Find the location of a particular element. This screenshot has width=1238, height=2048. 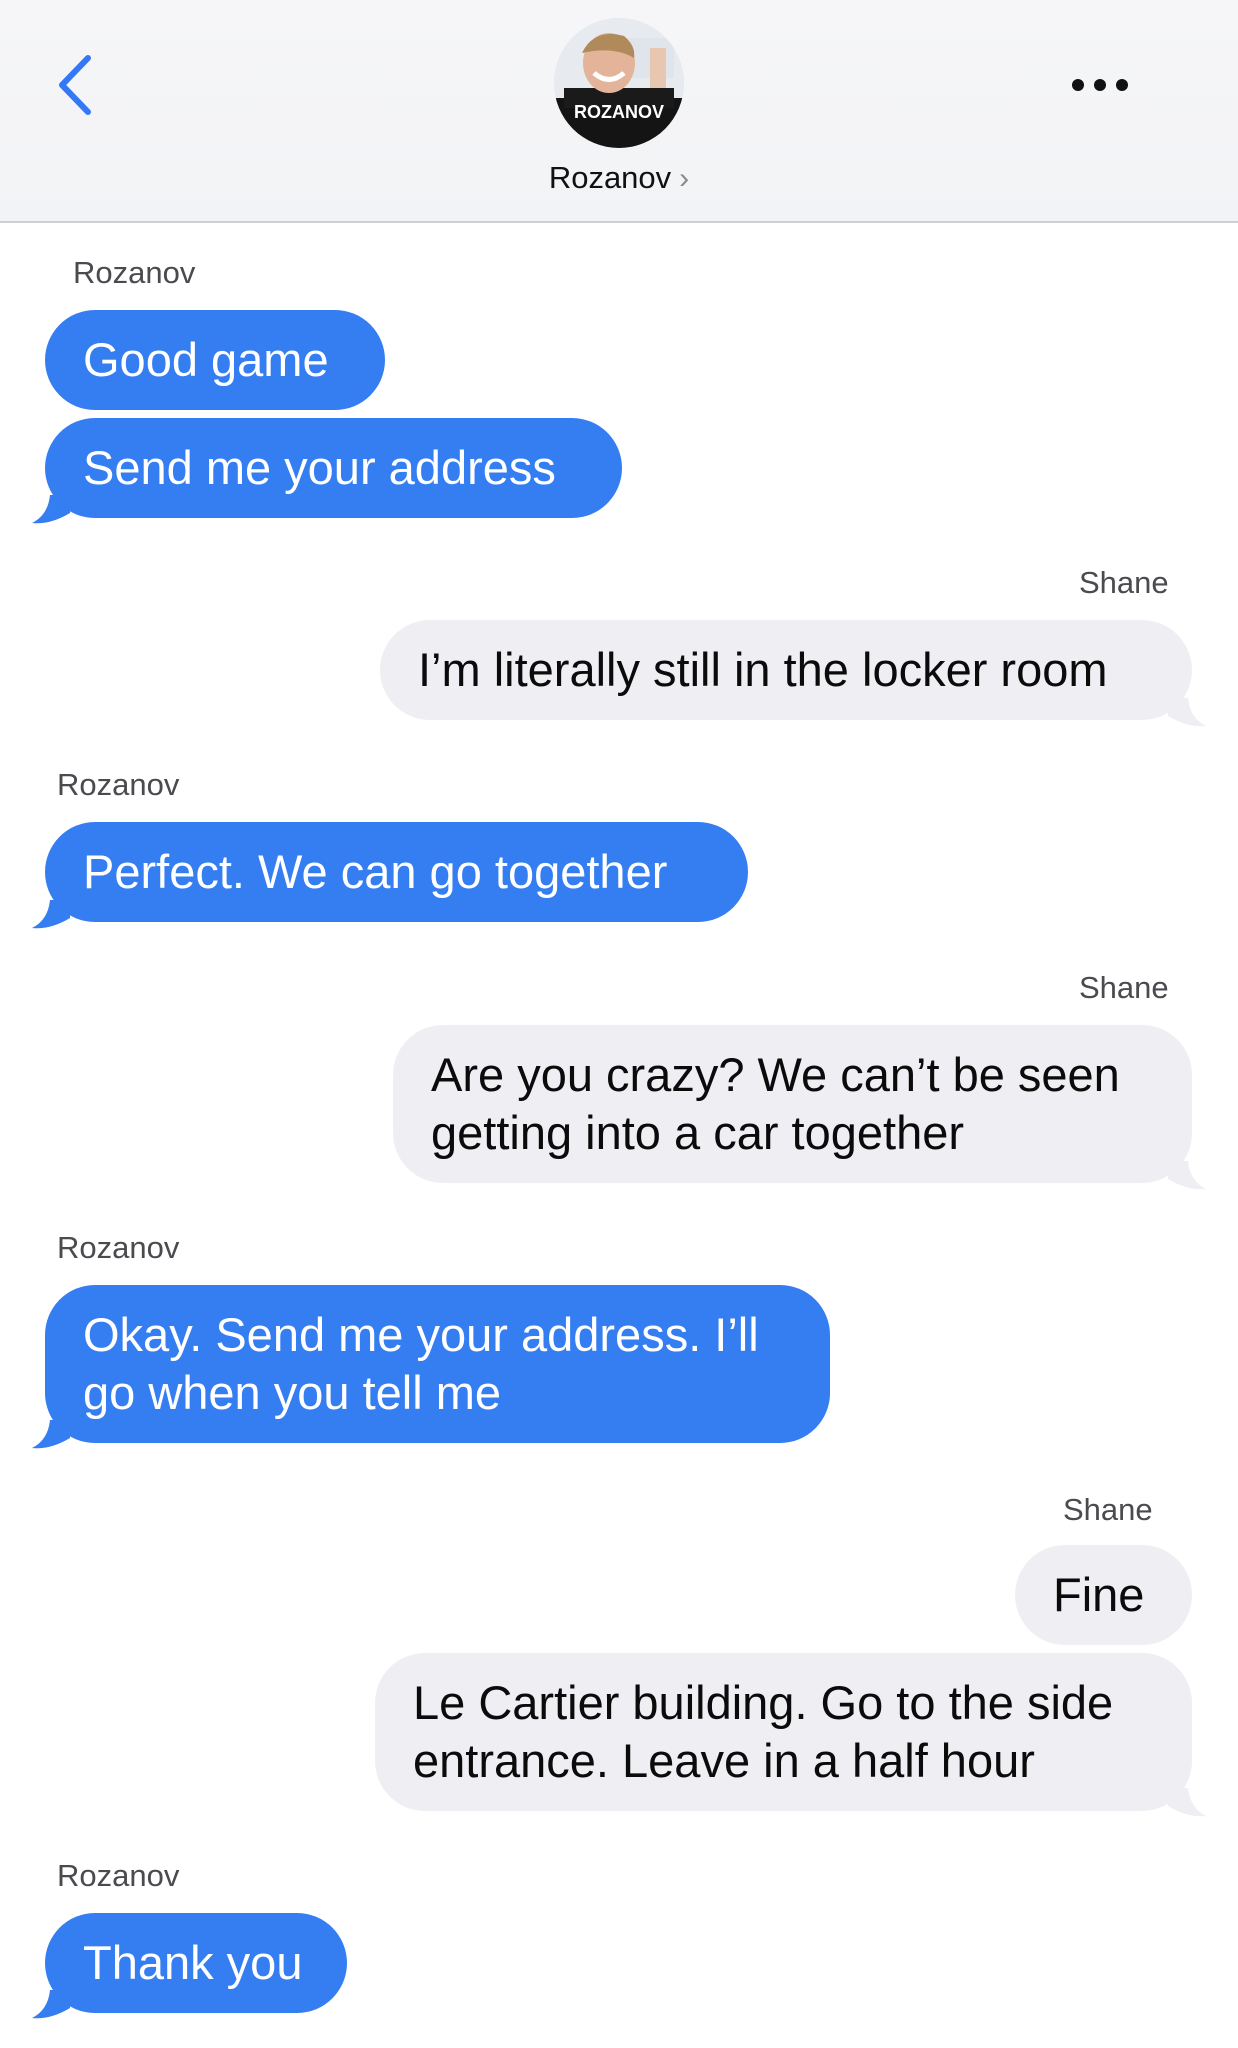

contact-name-button: Rozanov › is located at coordinates (619, 178).